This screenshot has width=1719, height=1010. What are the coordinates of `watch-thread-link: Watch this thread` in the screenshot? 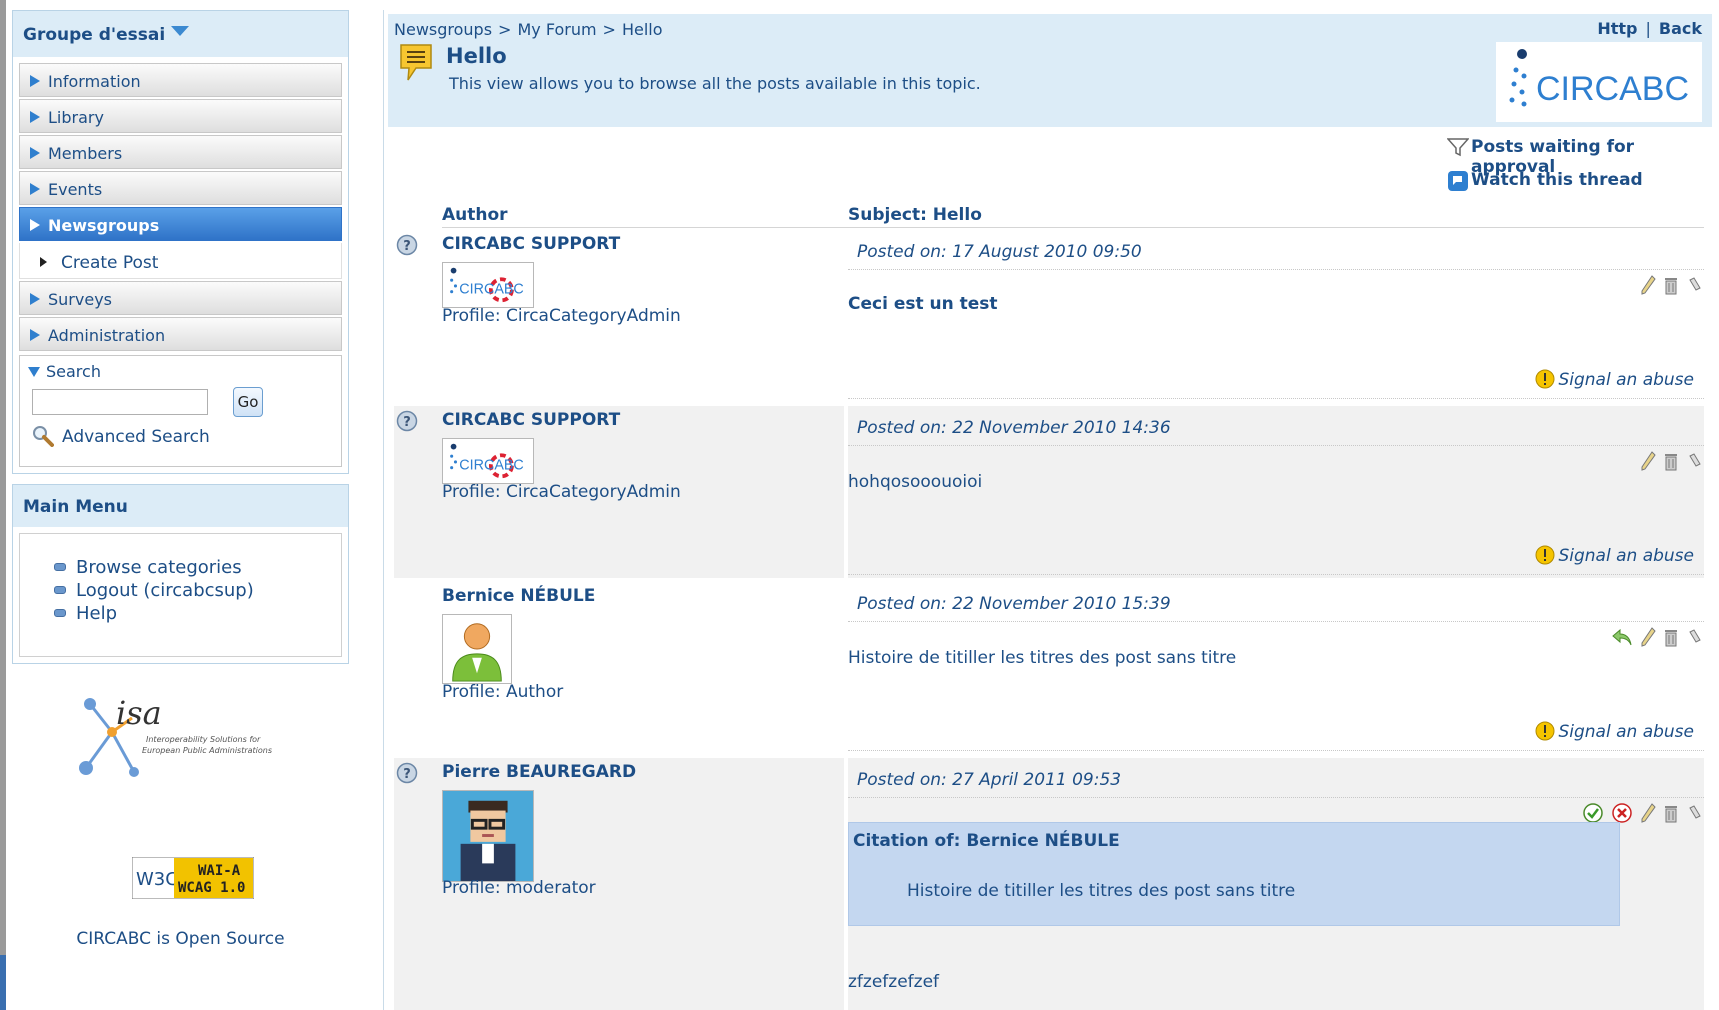 It's located at (1583, 186).